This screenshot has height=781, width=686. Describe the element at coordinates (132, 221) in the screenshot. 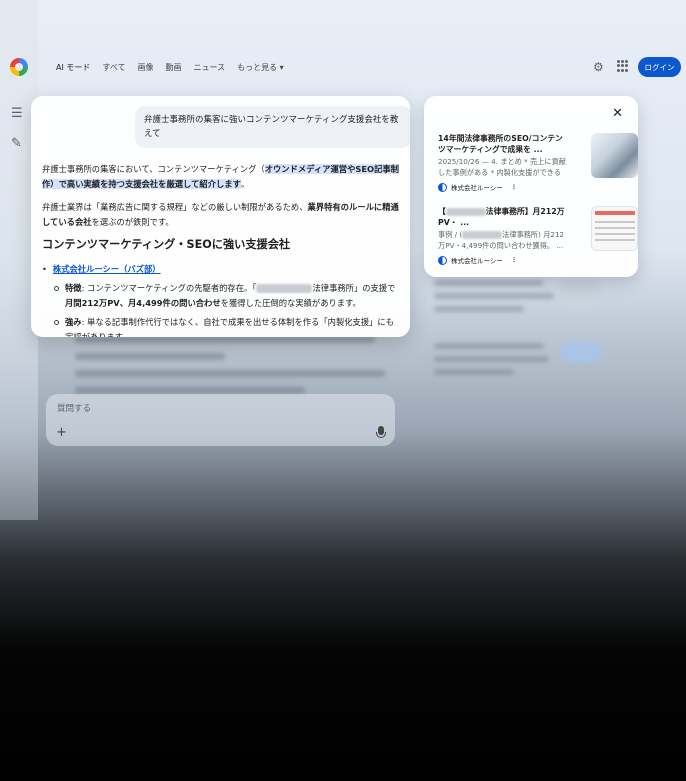

I see `para2-end: を選ぶのが鉄則です。` at that location.